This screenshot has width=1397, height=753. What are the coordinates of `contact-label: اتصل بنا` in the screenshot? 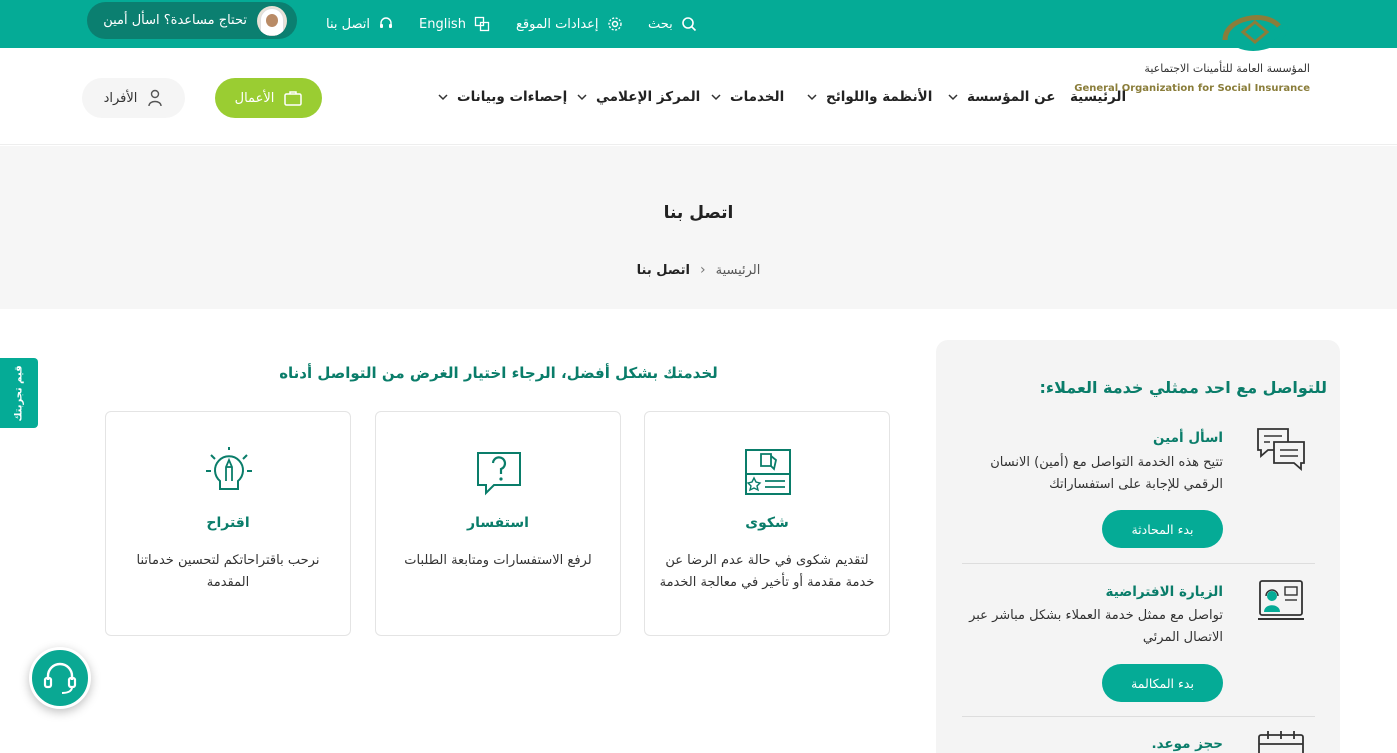 It's located at (348, 24).